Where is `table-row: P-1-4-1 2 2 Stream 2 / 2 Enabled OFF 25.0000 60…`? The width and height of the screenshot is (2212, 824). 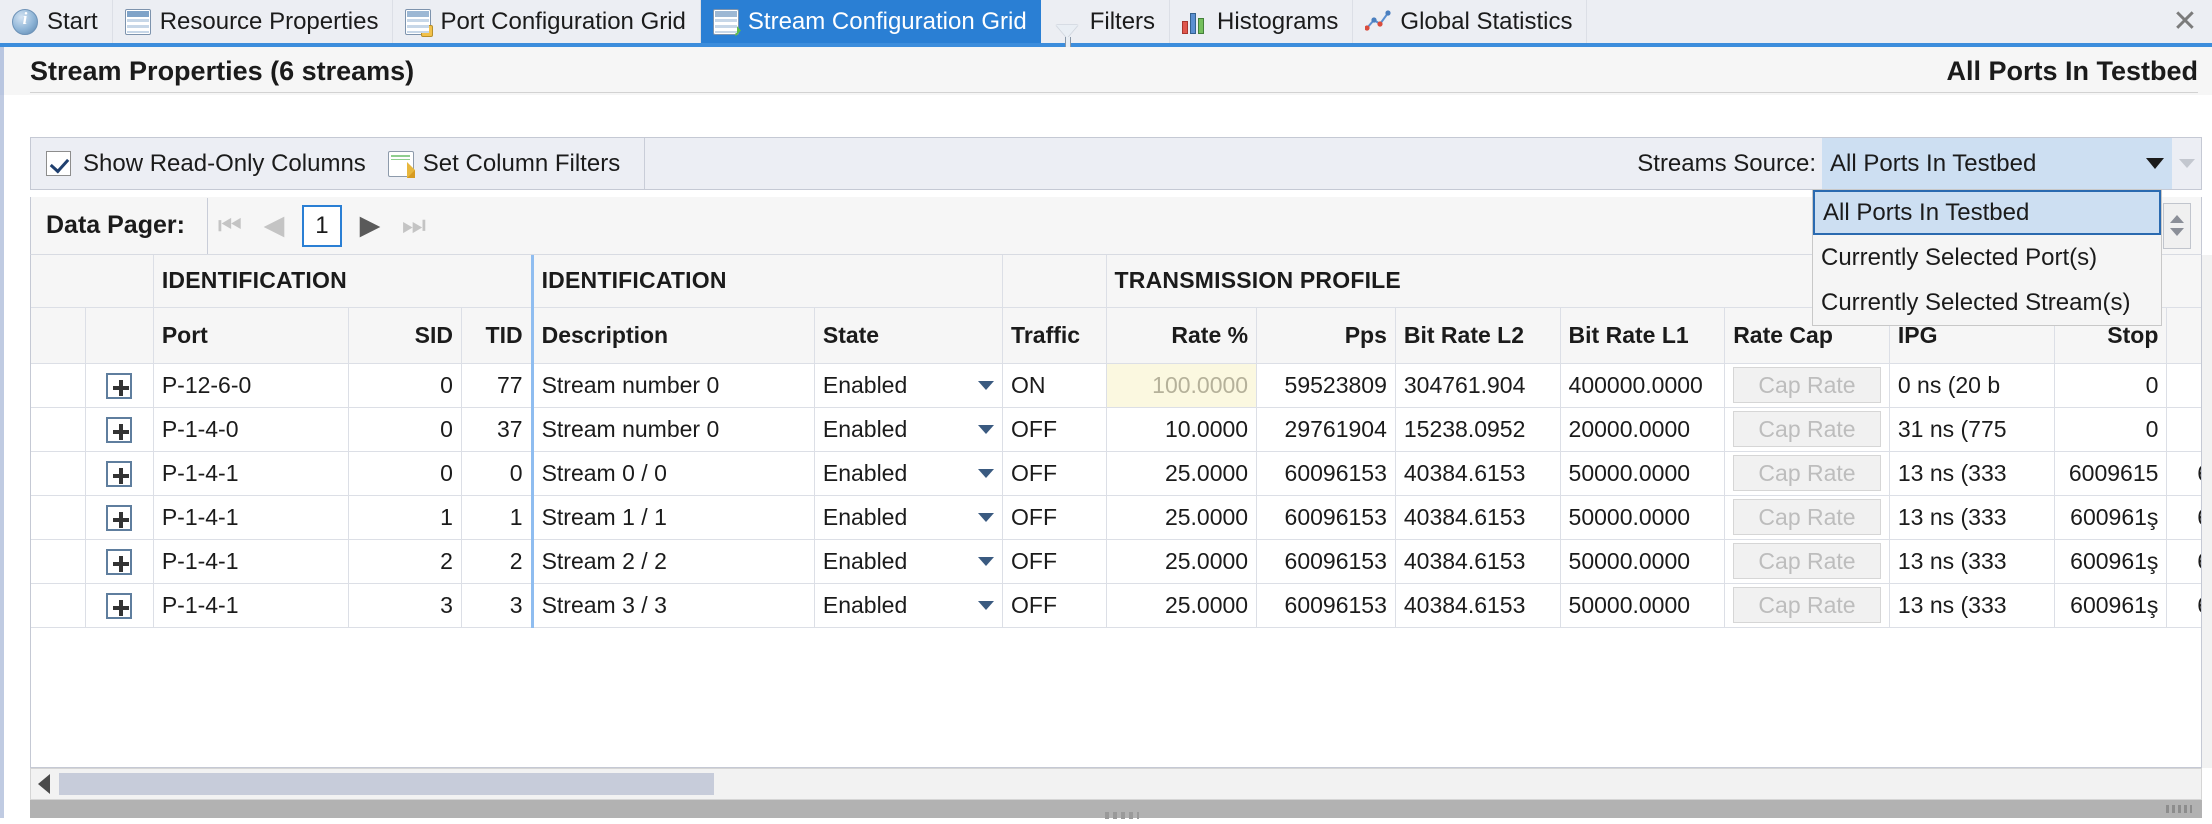
table-row: P-1-4-1 2 2 Stream 2 / 2 Enabled OFF 25.0000 60… is located at coordinates (1116, 561).